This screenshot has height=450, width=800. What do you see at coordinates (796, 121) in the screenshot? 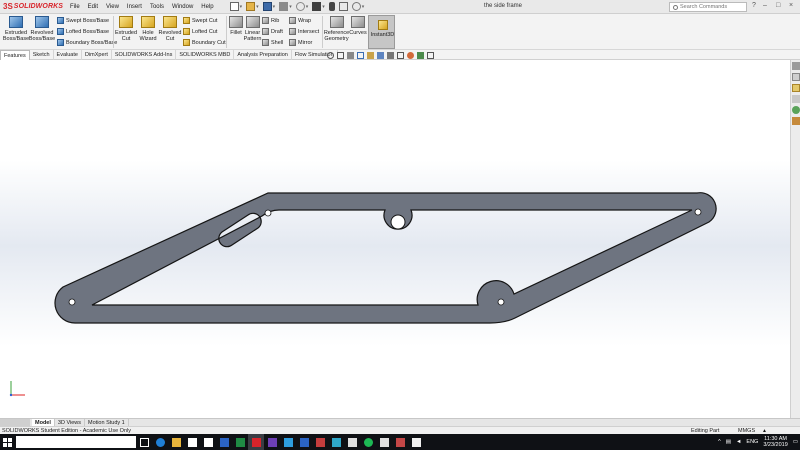
I see `custom-properties-icon` at bounding box center [796, 121].